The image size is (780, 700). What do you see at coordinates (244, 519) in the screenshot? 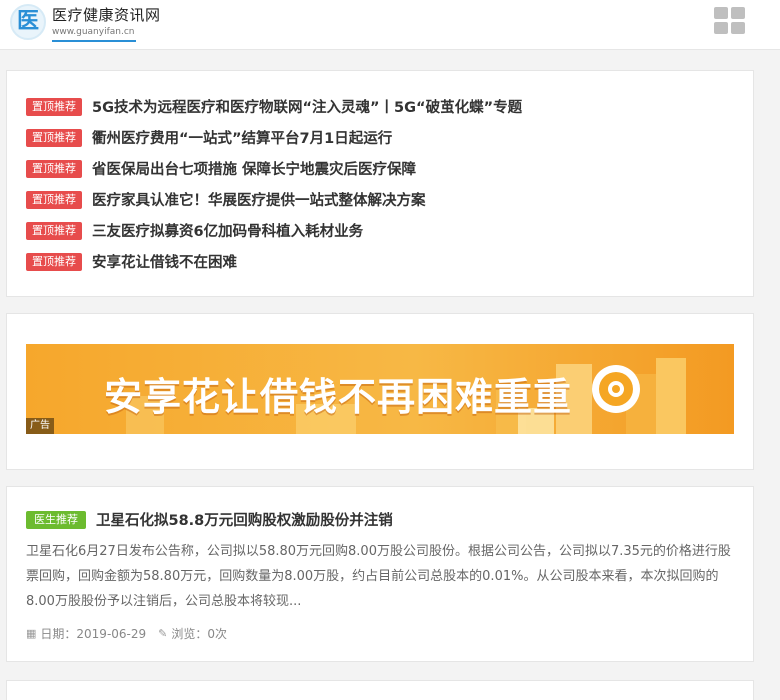
I see `article-title: 卫星石化拟58.8万元回购股权激励股份并注销` at bounding box center [244, 519].